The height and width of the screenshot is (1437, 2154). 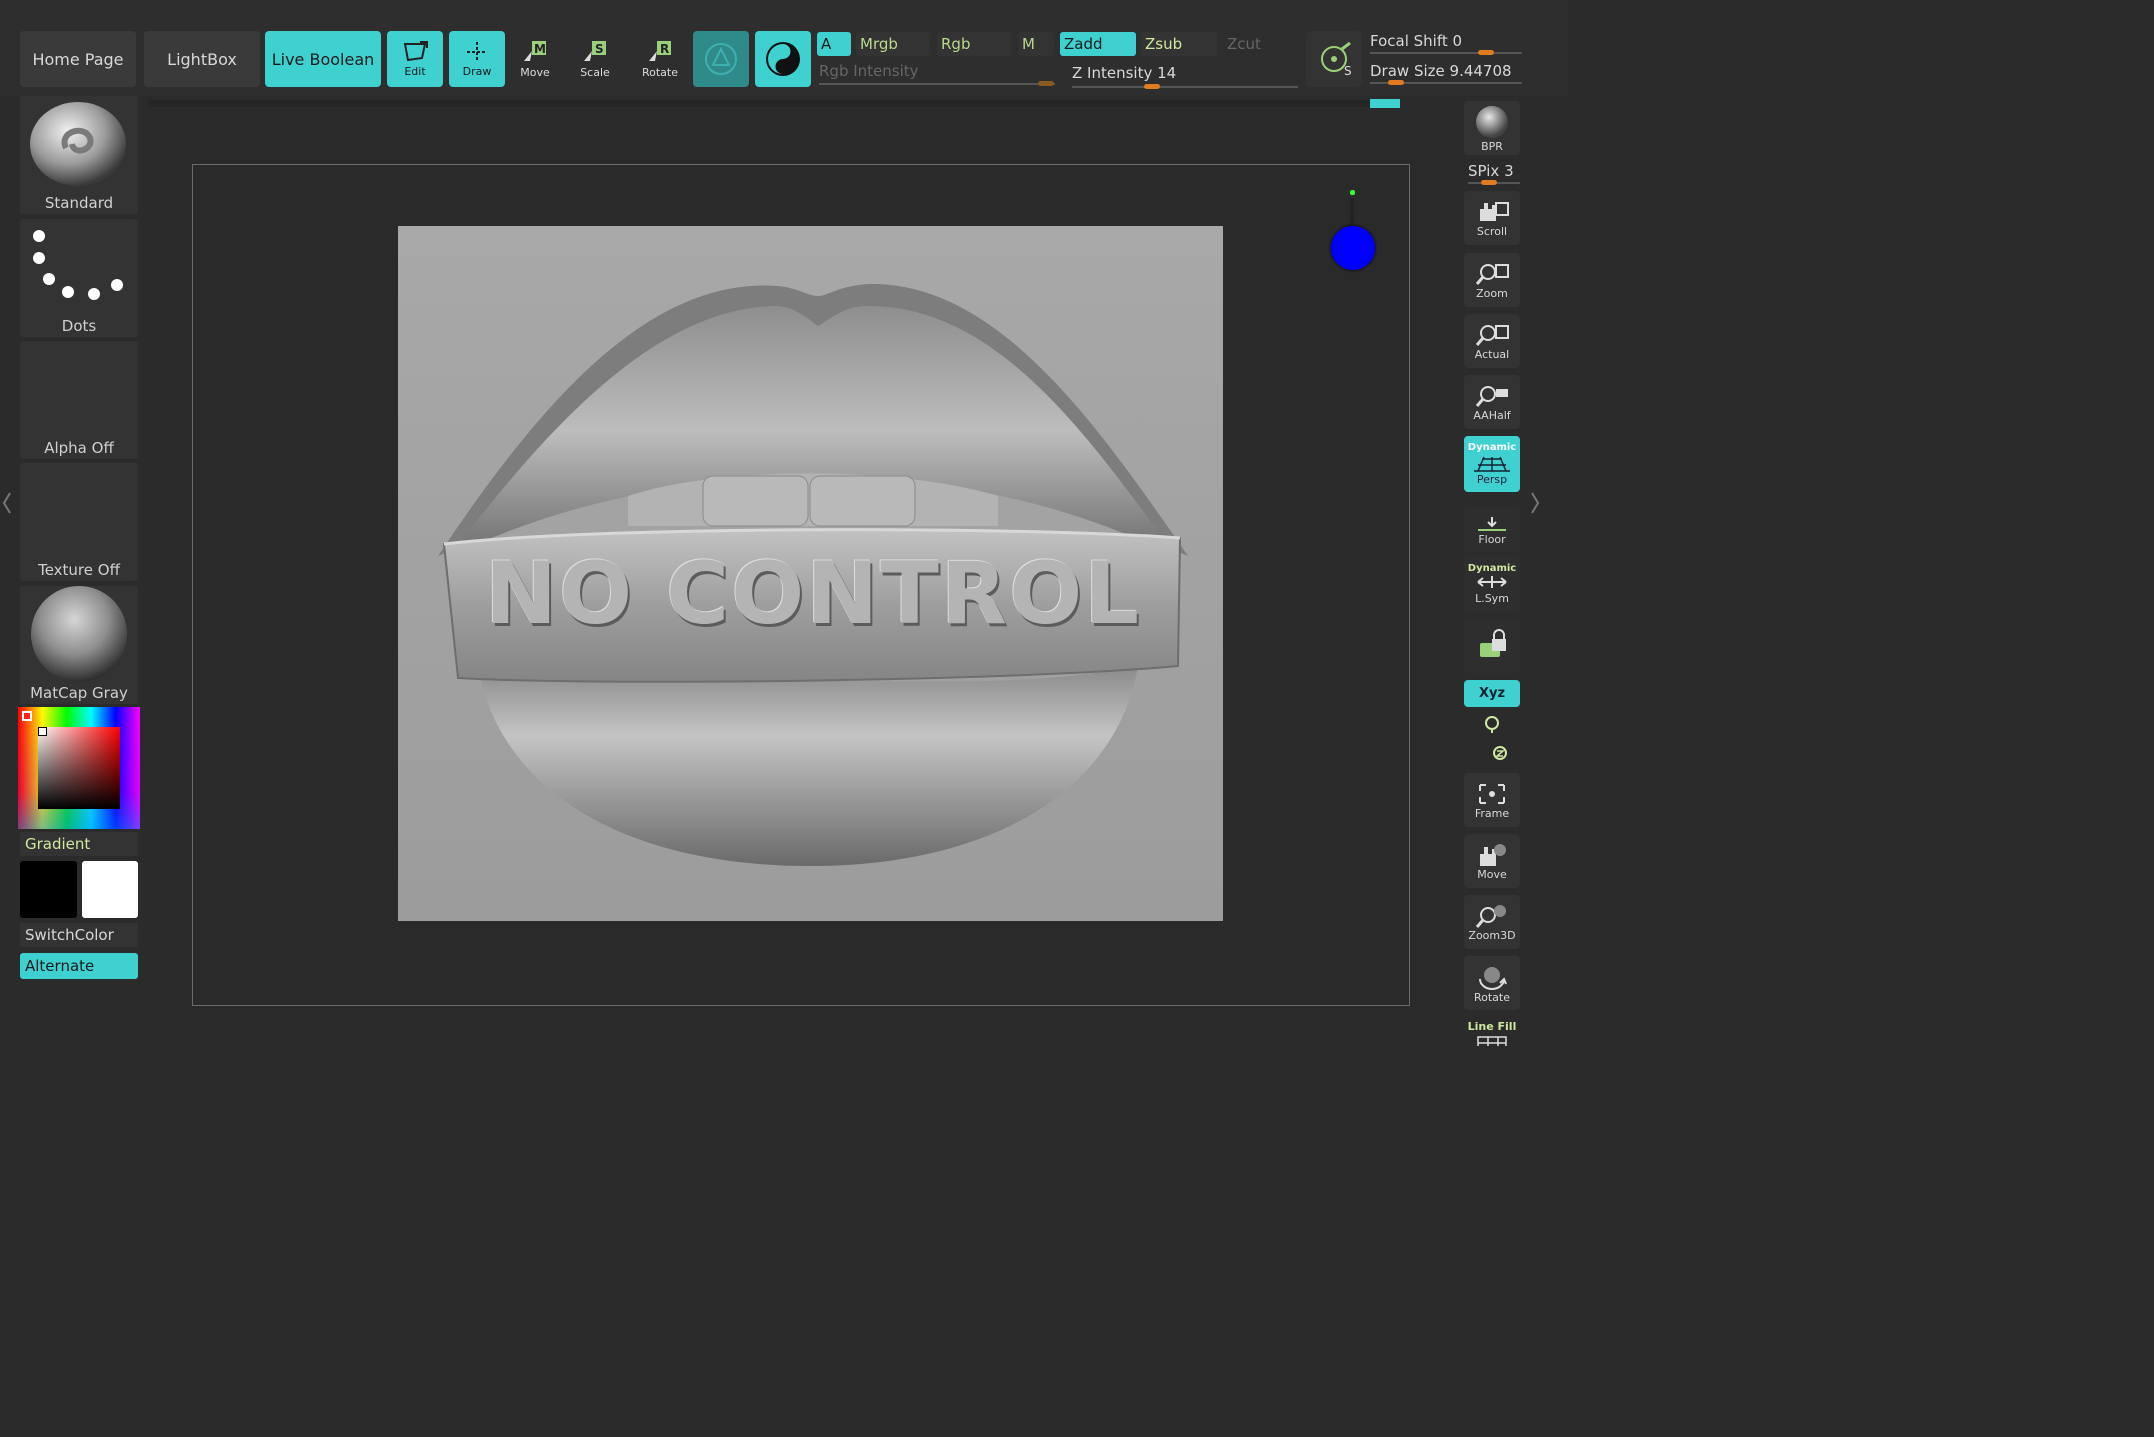 I want to click on yin-yang-icon, so click(x=783, y=59).